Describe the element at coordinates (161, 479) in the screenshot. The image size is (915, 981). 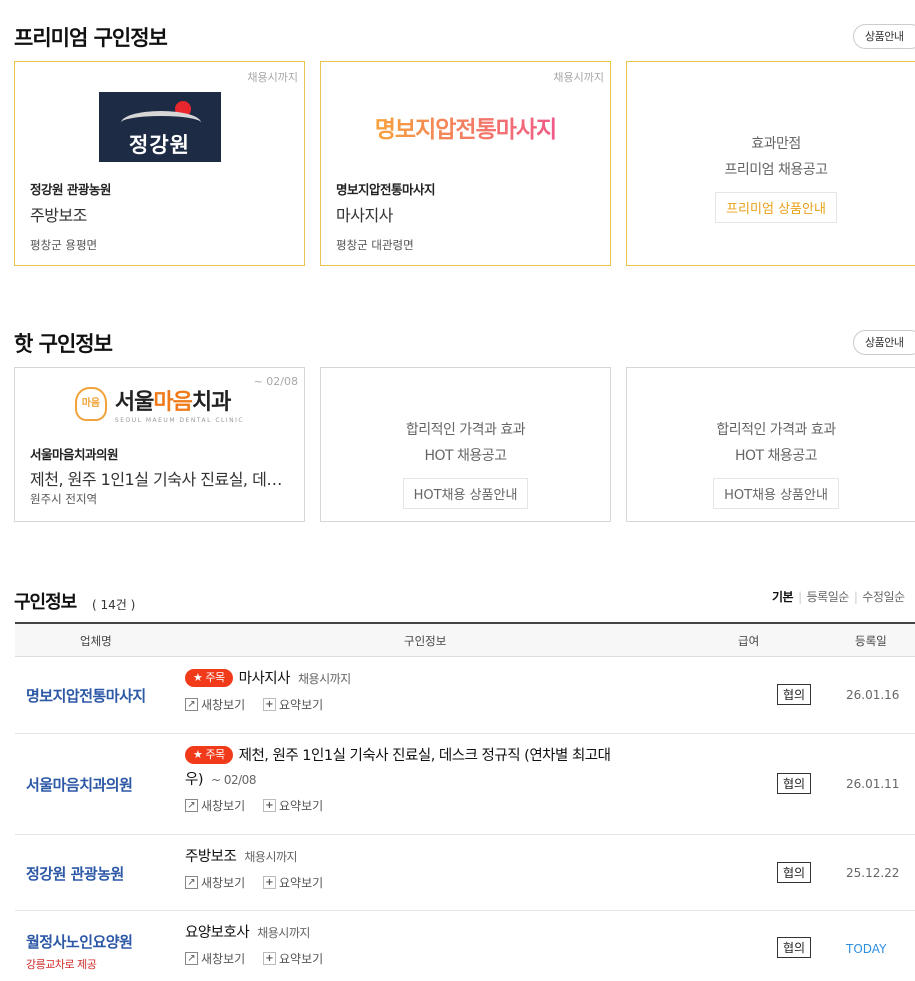
I see `card-job-title: 제천, 원주 1인1실 기숙사 진료실, 데스크 정규직 (연차별 최고대우)` at that location.